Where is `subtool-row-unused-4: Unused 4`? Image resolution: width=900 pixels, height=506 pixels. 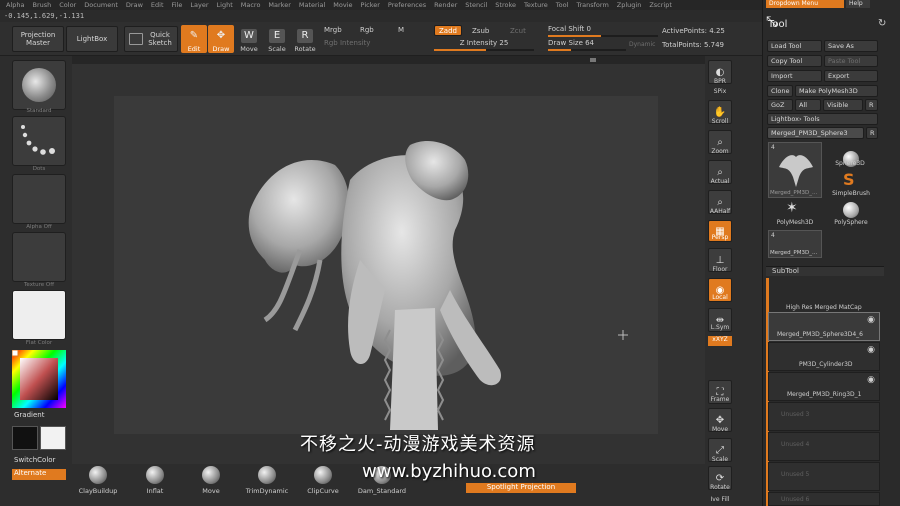 subtool-row-unused-4: Unused 4 is located at coordinates (824, 446).